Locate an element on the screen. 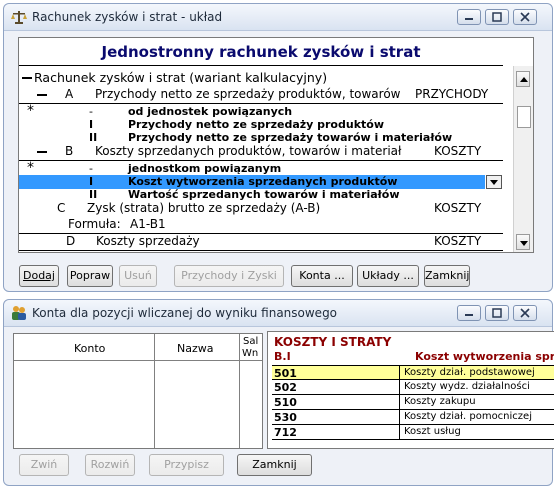 The image size is (556, 489). row-label: Koszt wytworzenia sprzedanych produktów is located at coordinates (263, 181).